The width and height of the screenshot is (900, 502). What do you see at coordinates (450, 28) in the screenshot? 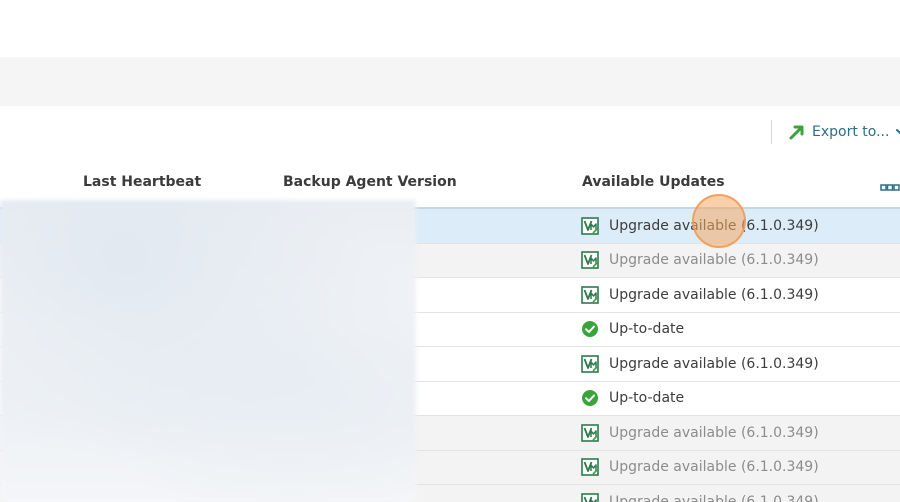
I see `top-bar` at bounding box center [450, 28].